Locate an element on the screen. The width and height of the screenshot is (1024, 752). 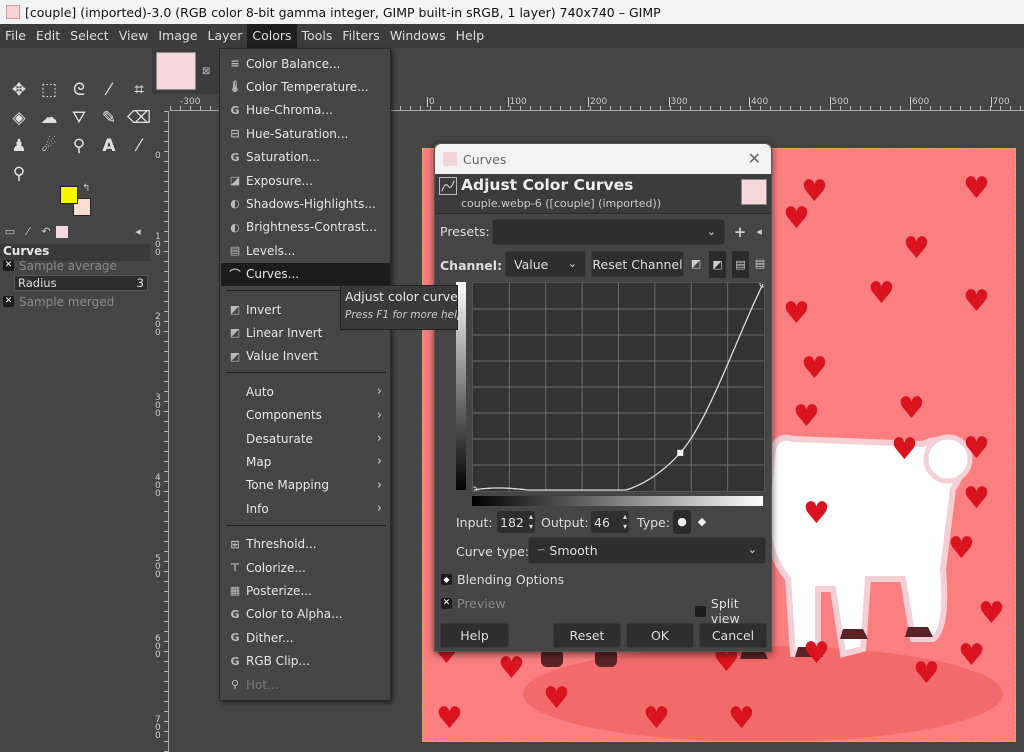
pencil-icon: ✎ is located at coordinates (109, 118).